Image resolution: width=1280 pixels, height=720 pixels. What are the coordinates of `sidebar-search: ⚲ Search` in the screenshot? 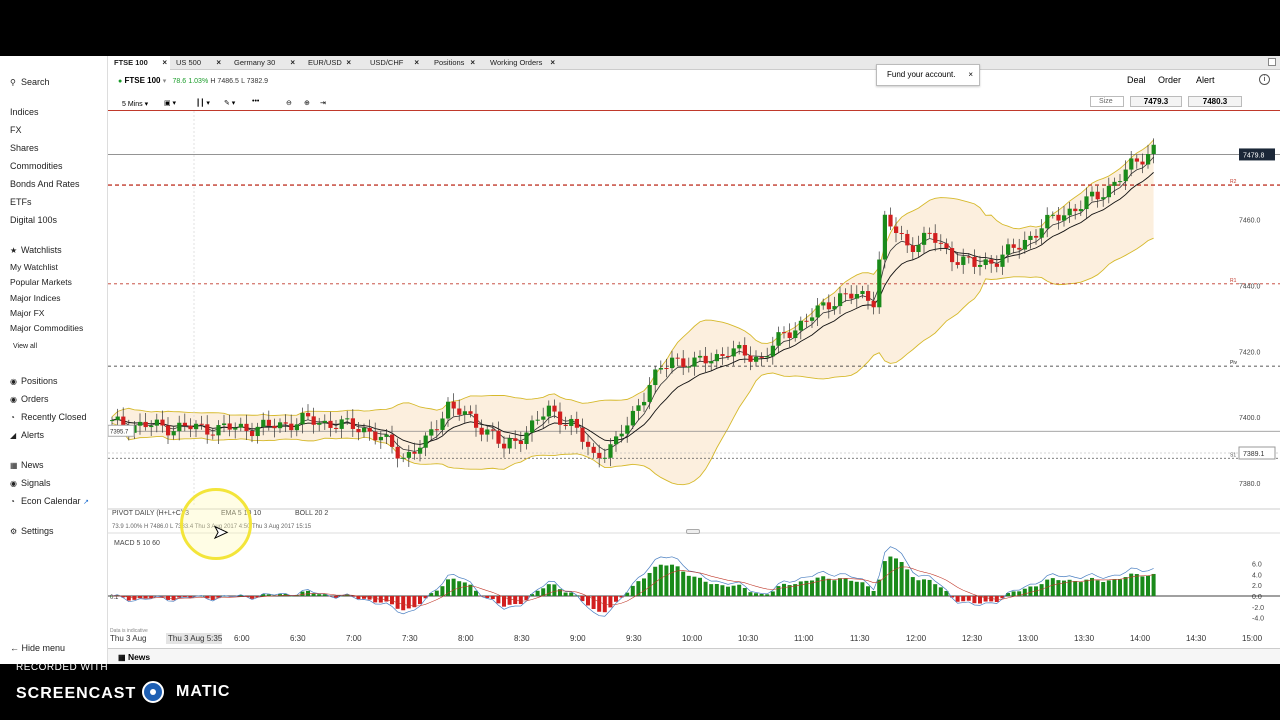 It's located at (30, 82).